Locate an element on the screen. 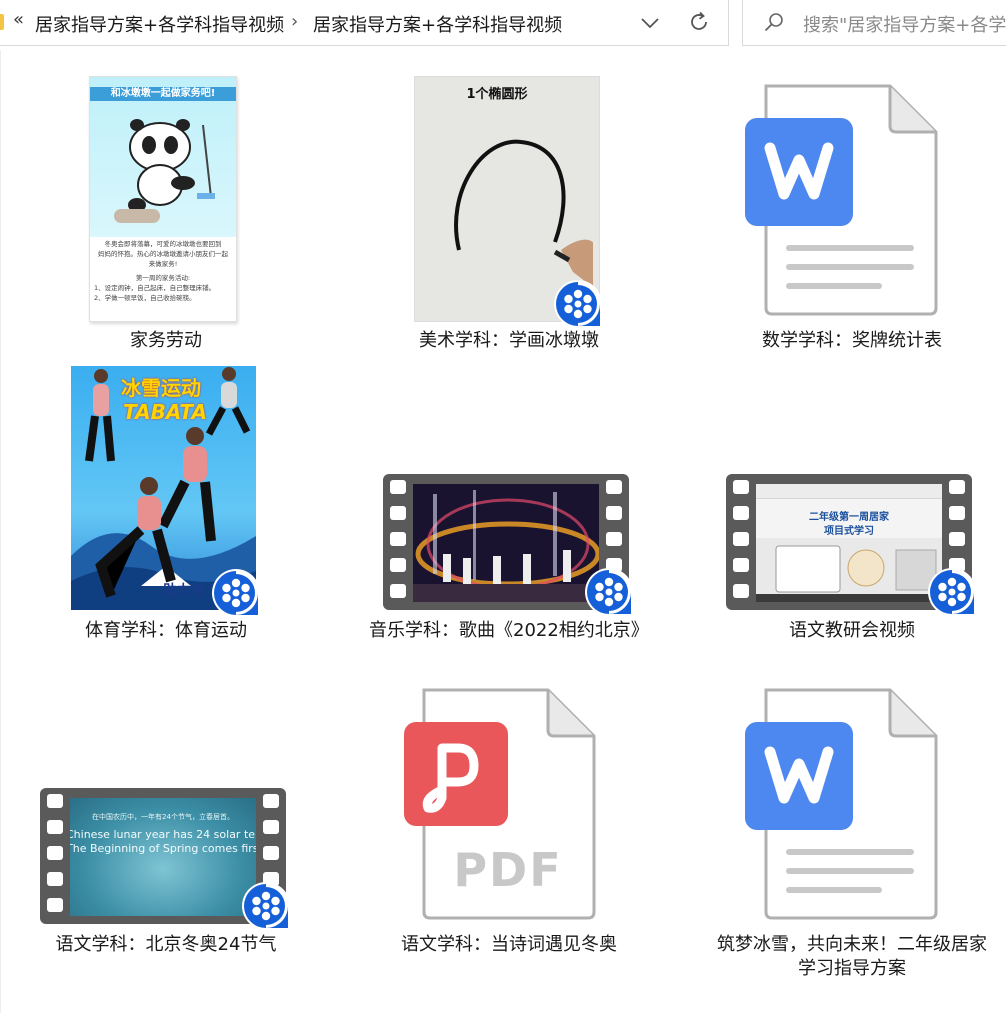 The image size is (1006, 1013). file-name: 音乐学科：歌曲《2022相约北京》 is located at coordinates (509, 630).